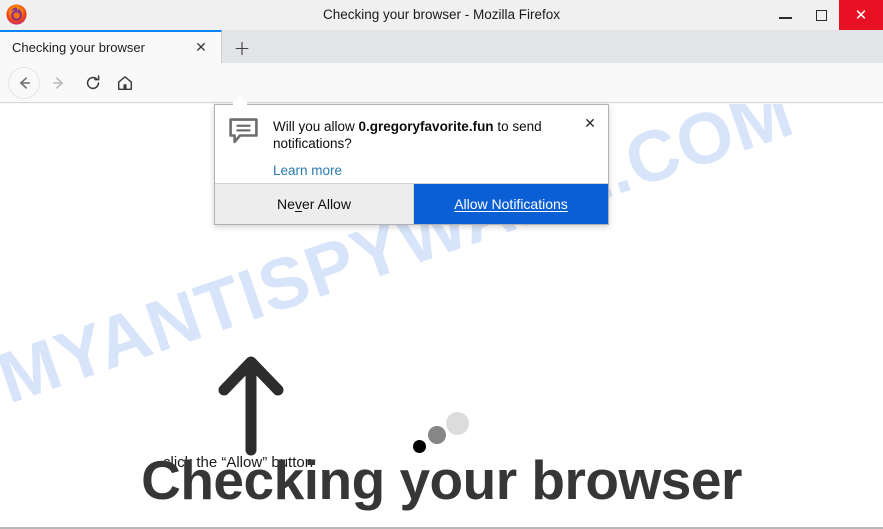 Image resolution: width=883 pixels, height=529 pixels. Describe the element at coordinates (441, 46) in the screenshot. I see `tab-strip: Checking your browser ✕ +` at that location.